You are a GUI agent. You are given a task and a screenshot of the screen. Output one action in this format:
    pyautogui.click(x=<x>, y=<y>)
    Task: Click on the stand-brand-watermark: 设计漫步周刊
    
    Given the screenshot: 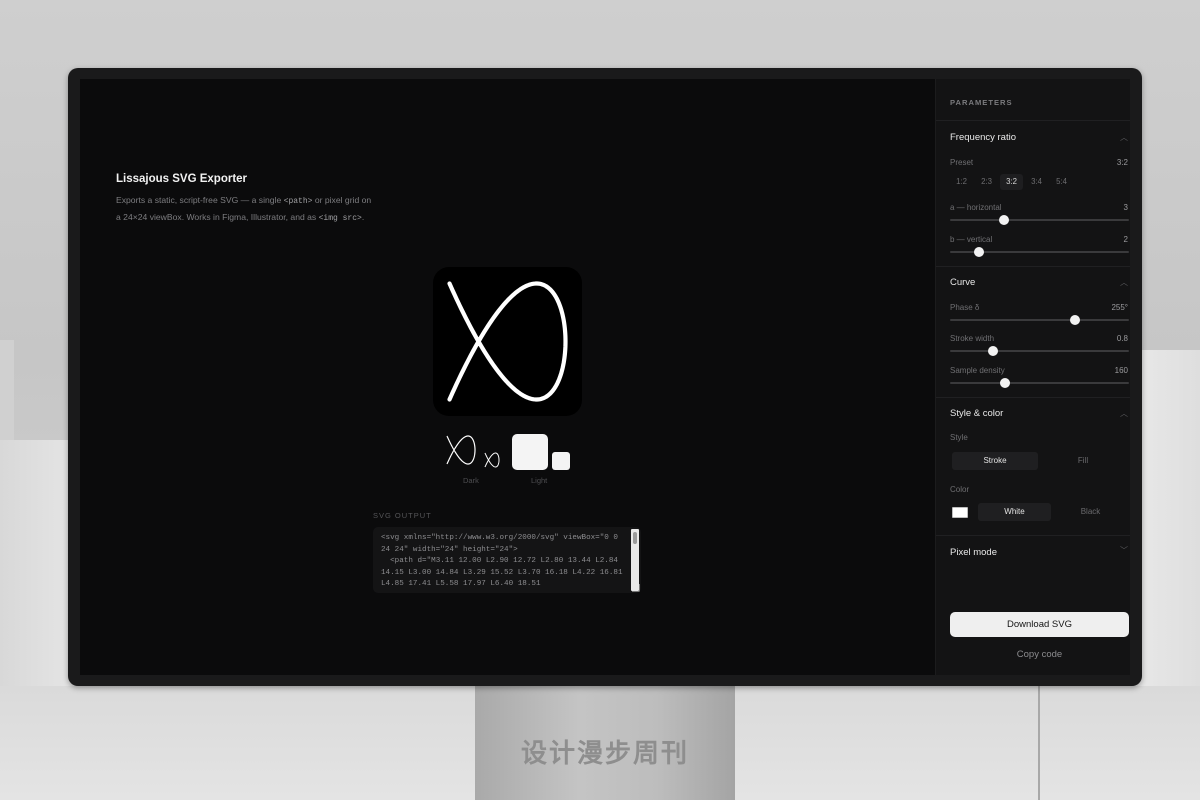 What is the action you would take?
    pyautogui.click(x=604, y=754)
    